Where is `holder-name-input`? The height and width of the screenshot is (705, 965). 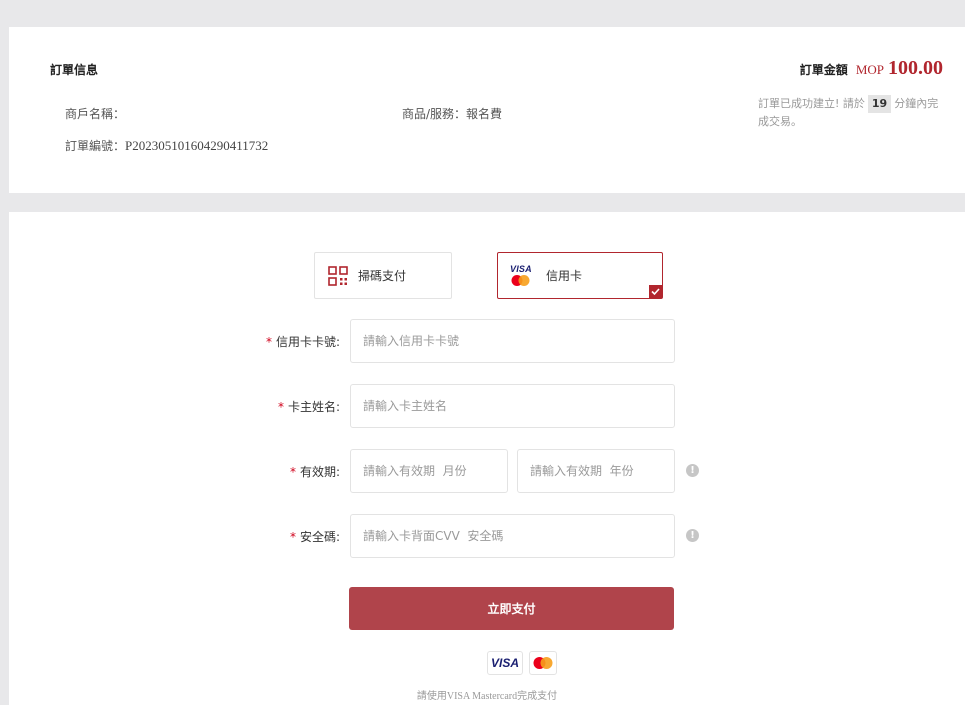
holder-name-input is located at coordinates (512, 406).